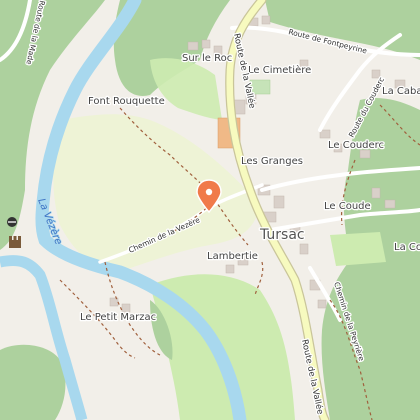  I want to click on place-label-lambertie: Lambertie, so click(232, 256).